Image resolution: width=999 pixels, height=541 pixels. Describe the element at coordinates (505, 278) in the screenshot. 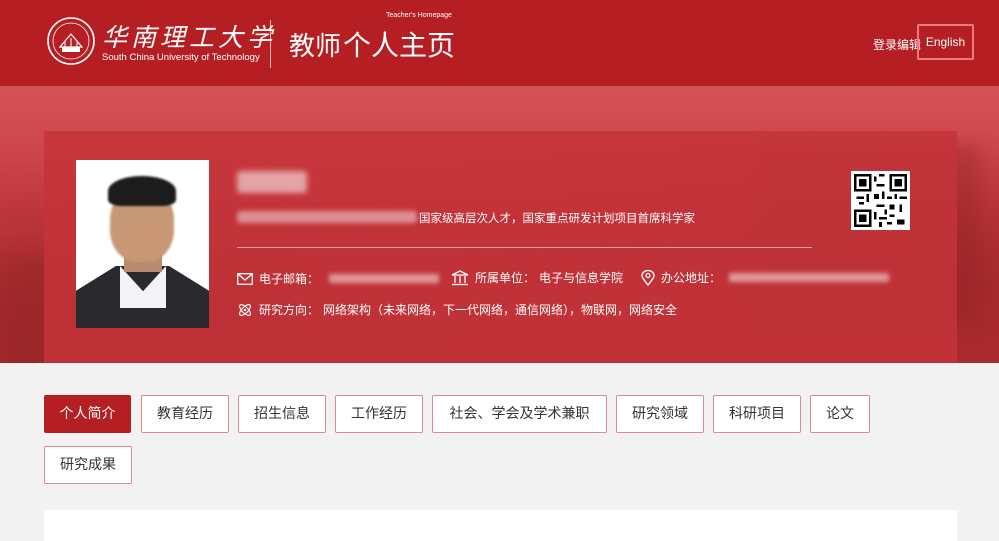

I see `unit-label: 所属单位：` at that location.